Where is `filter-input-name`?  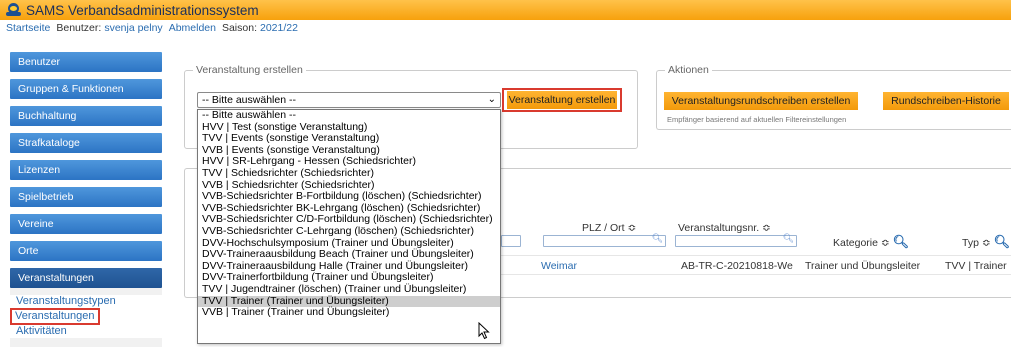
filter-input-name is located at coordinates (511, 241).